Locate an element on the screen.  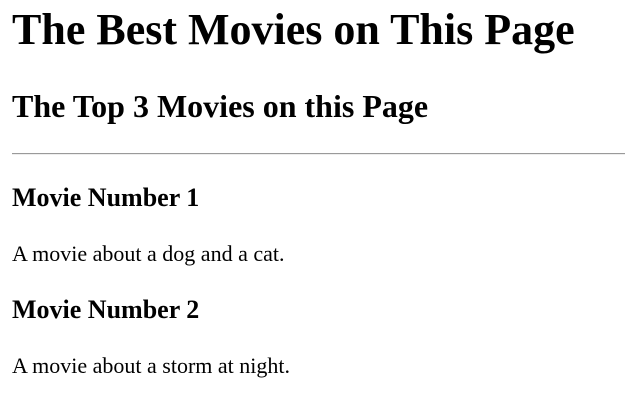
movie-title: Movie Number 2 is located at coordinates (106, 309).